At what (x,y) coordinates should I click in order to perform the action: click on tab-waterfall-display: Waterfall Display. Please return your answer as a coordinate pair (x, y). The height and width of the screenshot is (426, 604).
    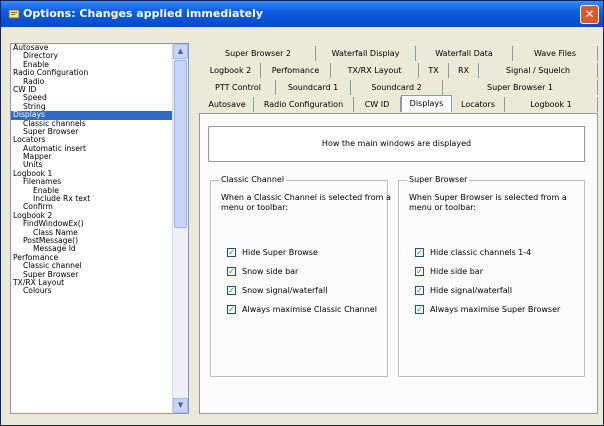
    Looking at the image, I should click on (366, 53).